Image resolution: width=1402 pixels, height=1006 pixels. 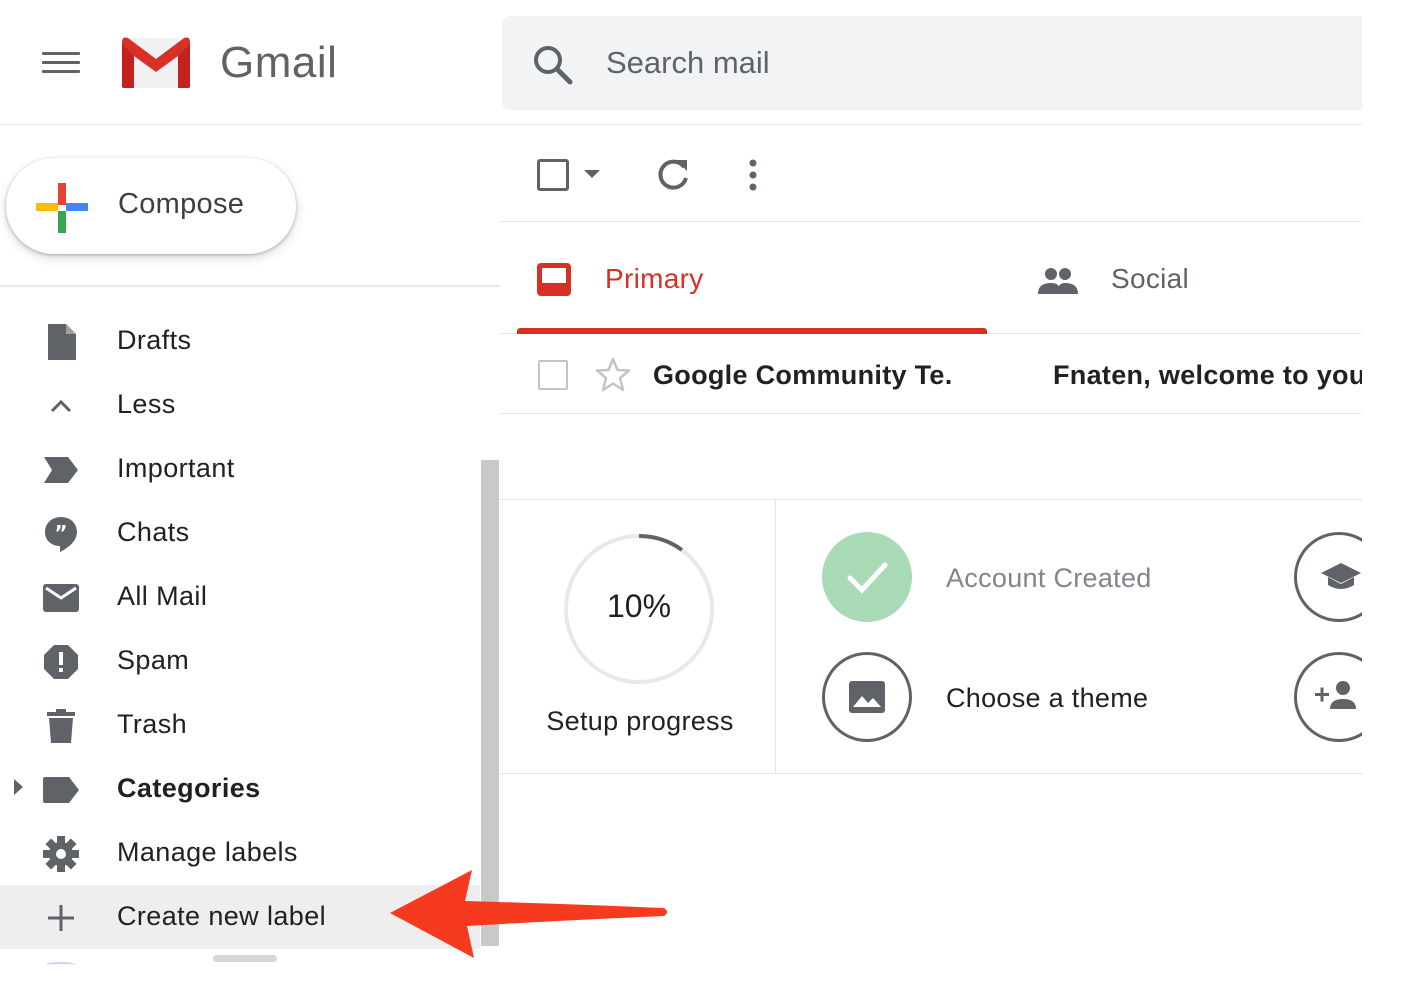 What do you see at coordinates (61, 662) in the screenshot?
I see `spam-alert-icon` at bounding box center [61, 662].